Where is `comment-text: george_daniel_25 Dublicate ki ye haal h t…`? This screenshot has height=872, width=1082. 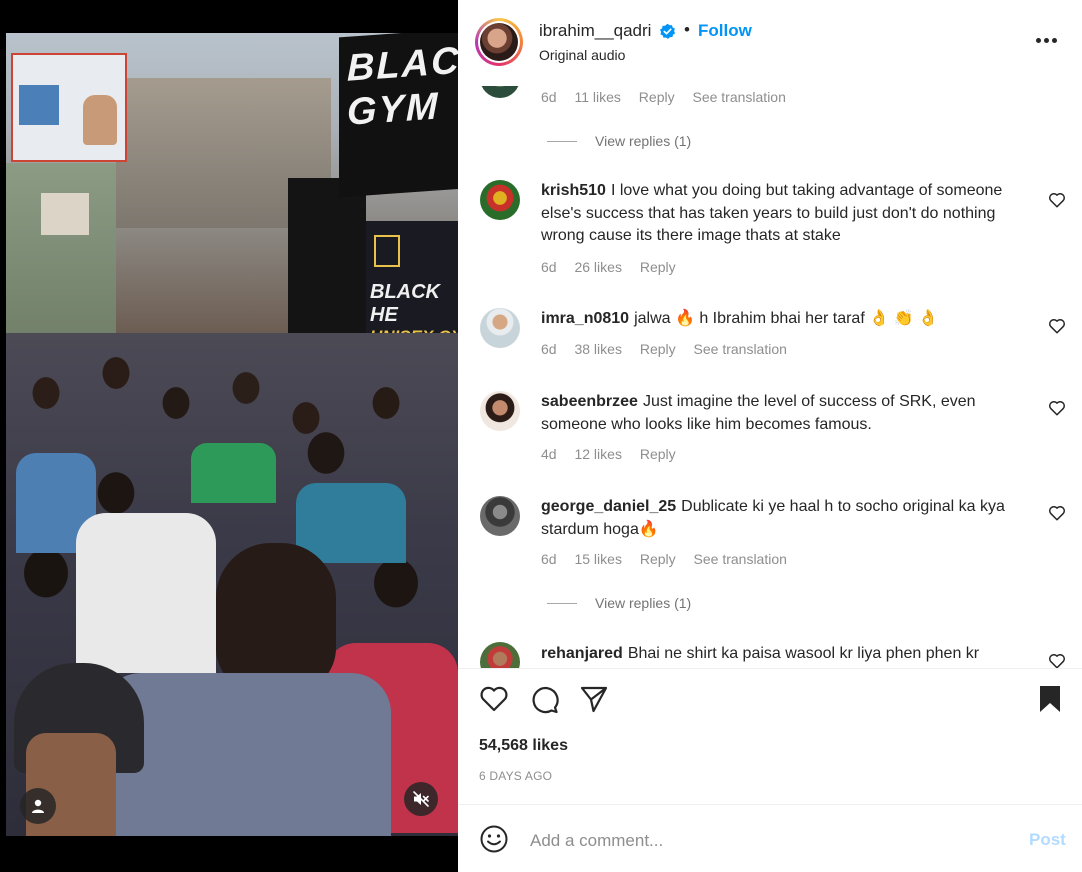
comment-text: george_daniel_25 Dublicate ki ye haal h t… is located at coordinates (786, 518).